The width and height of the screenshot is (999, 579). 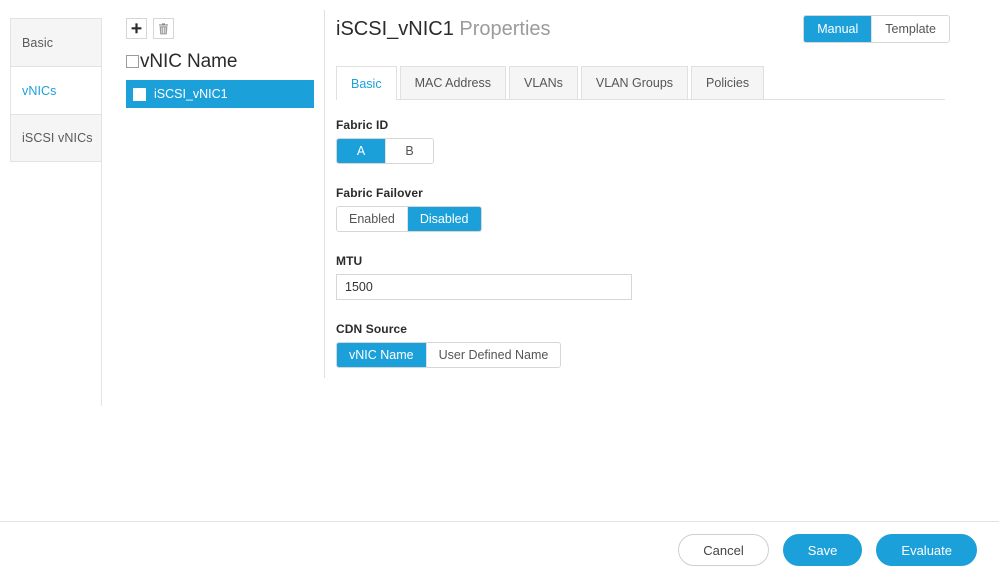 I want to click on vnic-list-rows: iSCSI_vNIC1, so click(x=220, y=94).